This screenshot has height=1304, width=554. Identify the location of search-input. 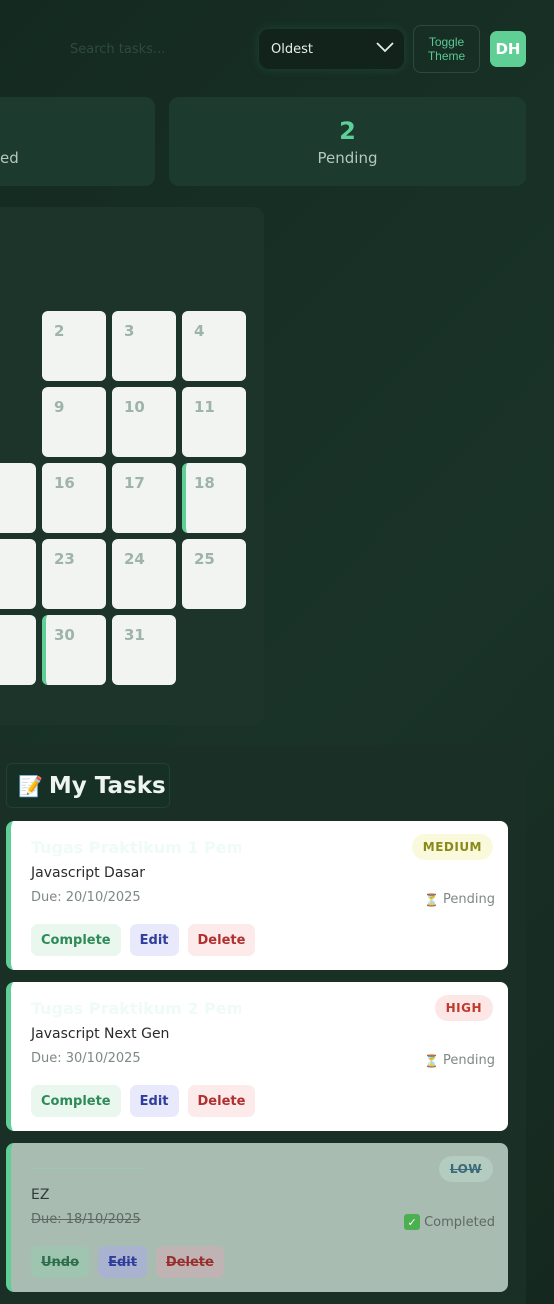
(160, 49).